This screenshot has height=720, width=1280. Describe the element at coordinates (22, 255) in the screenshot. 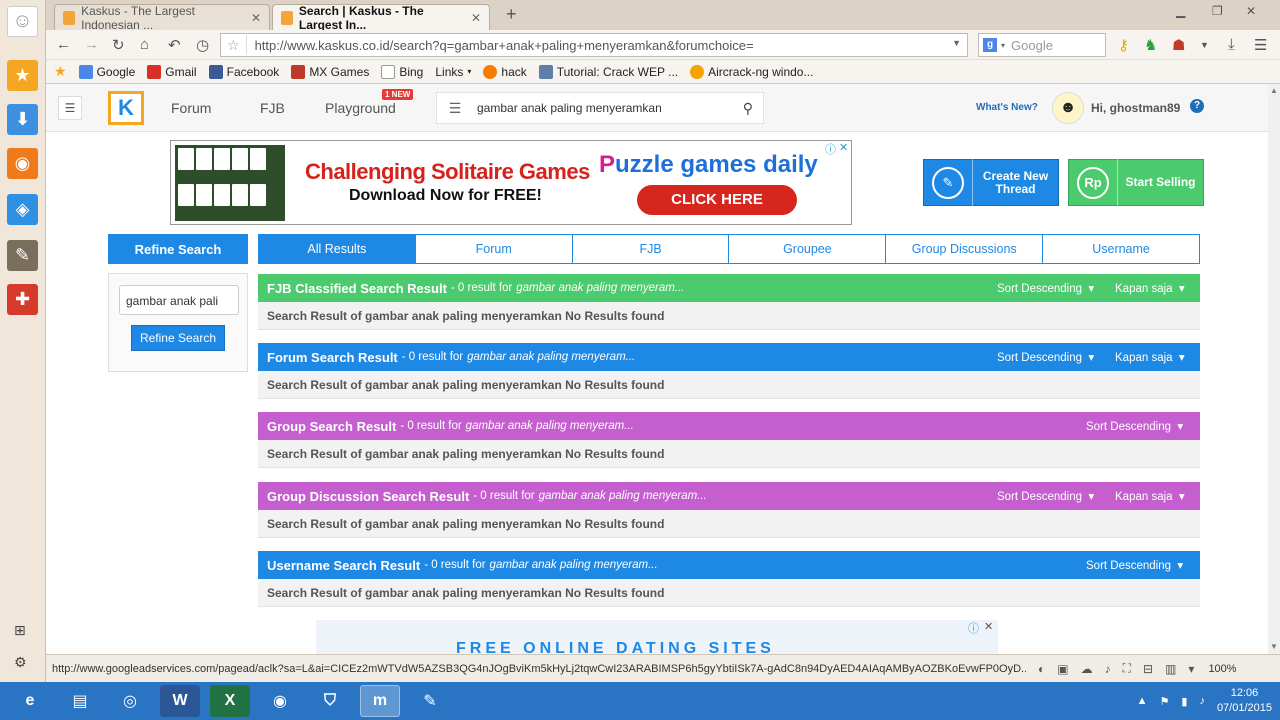

I see `notes-icon: ✎` at that location.